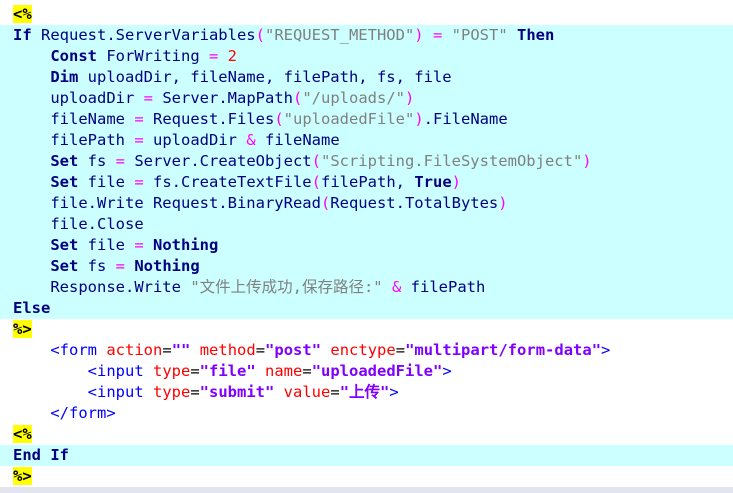 The height and width of the screenshot is (493, 733). What do you see at coordinates (22, 329) in the screenshot?
I see `code-token: %>` at bounding box center [22, 329].